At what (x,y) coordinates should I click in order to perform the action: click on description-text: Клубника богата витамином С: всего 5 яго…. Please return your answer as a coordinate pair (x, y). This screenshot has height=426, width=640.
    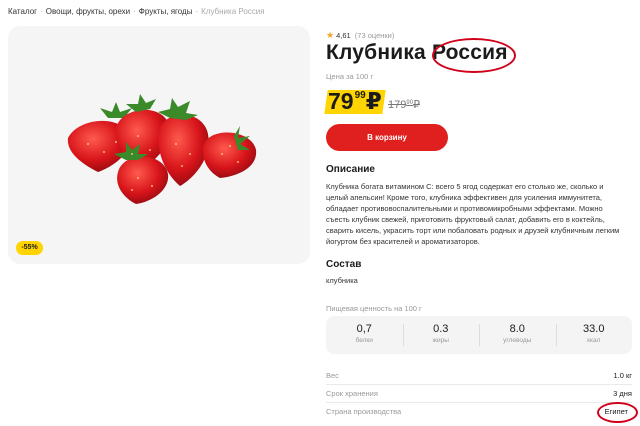
    Looking at the image, I should click on (473, 214).